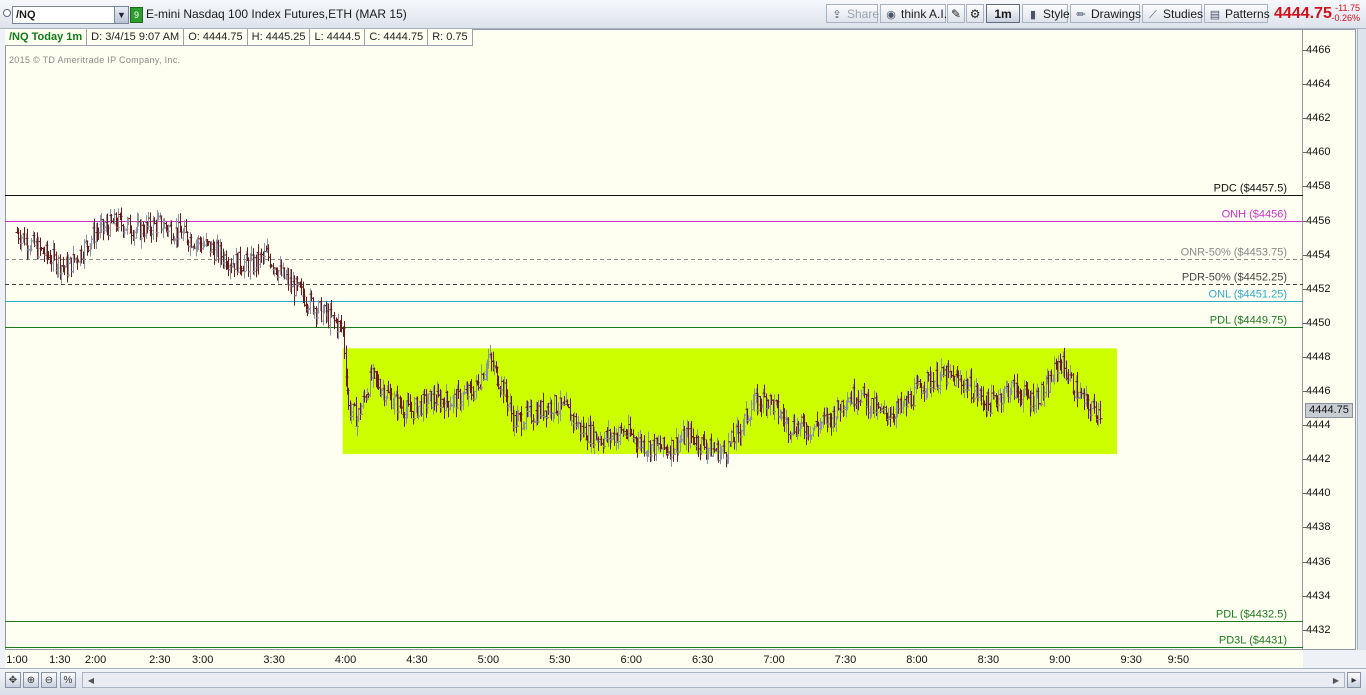 The height and width of the screenshot is (695, 1366). I want to click on pan-button: ✥, so click(13, 680).